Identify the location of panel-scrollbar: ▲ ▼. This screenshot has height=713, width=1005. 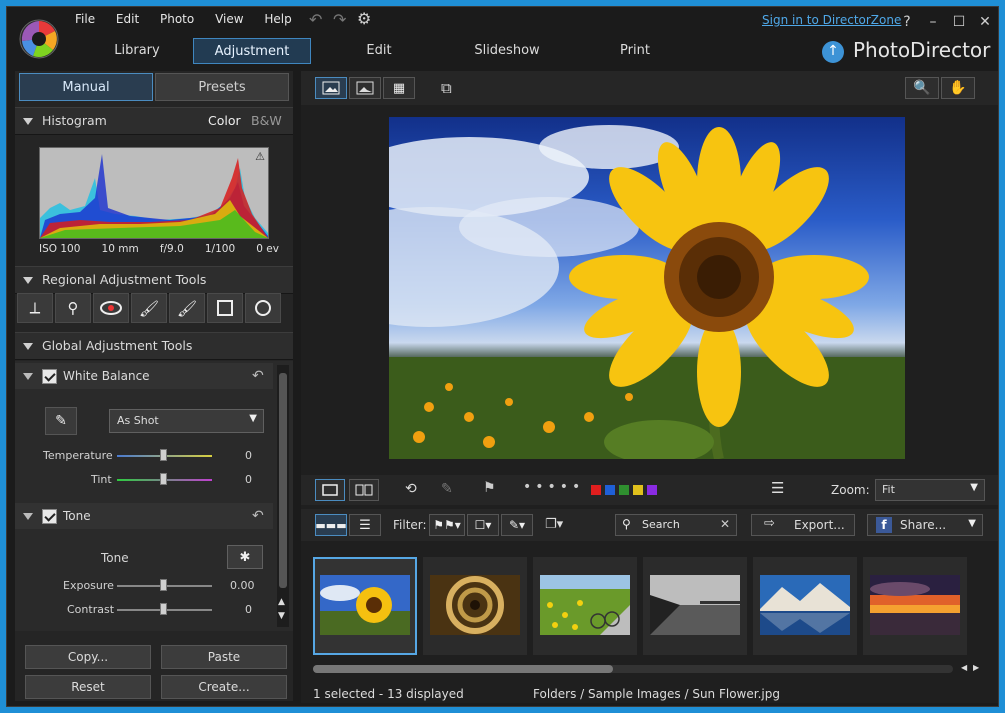
(283, 496).